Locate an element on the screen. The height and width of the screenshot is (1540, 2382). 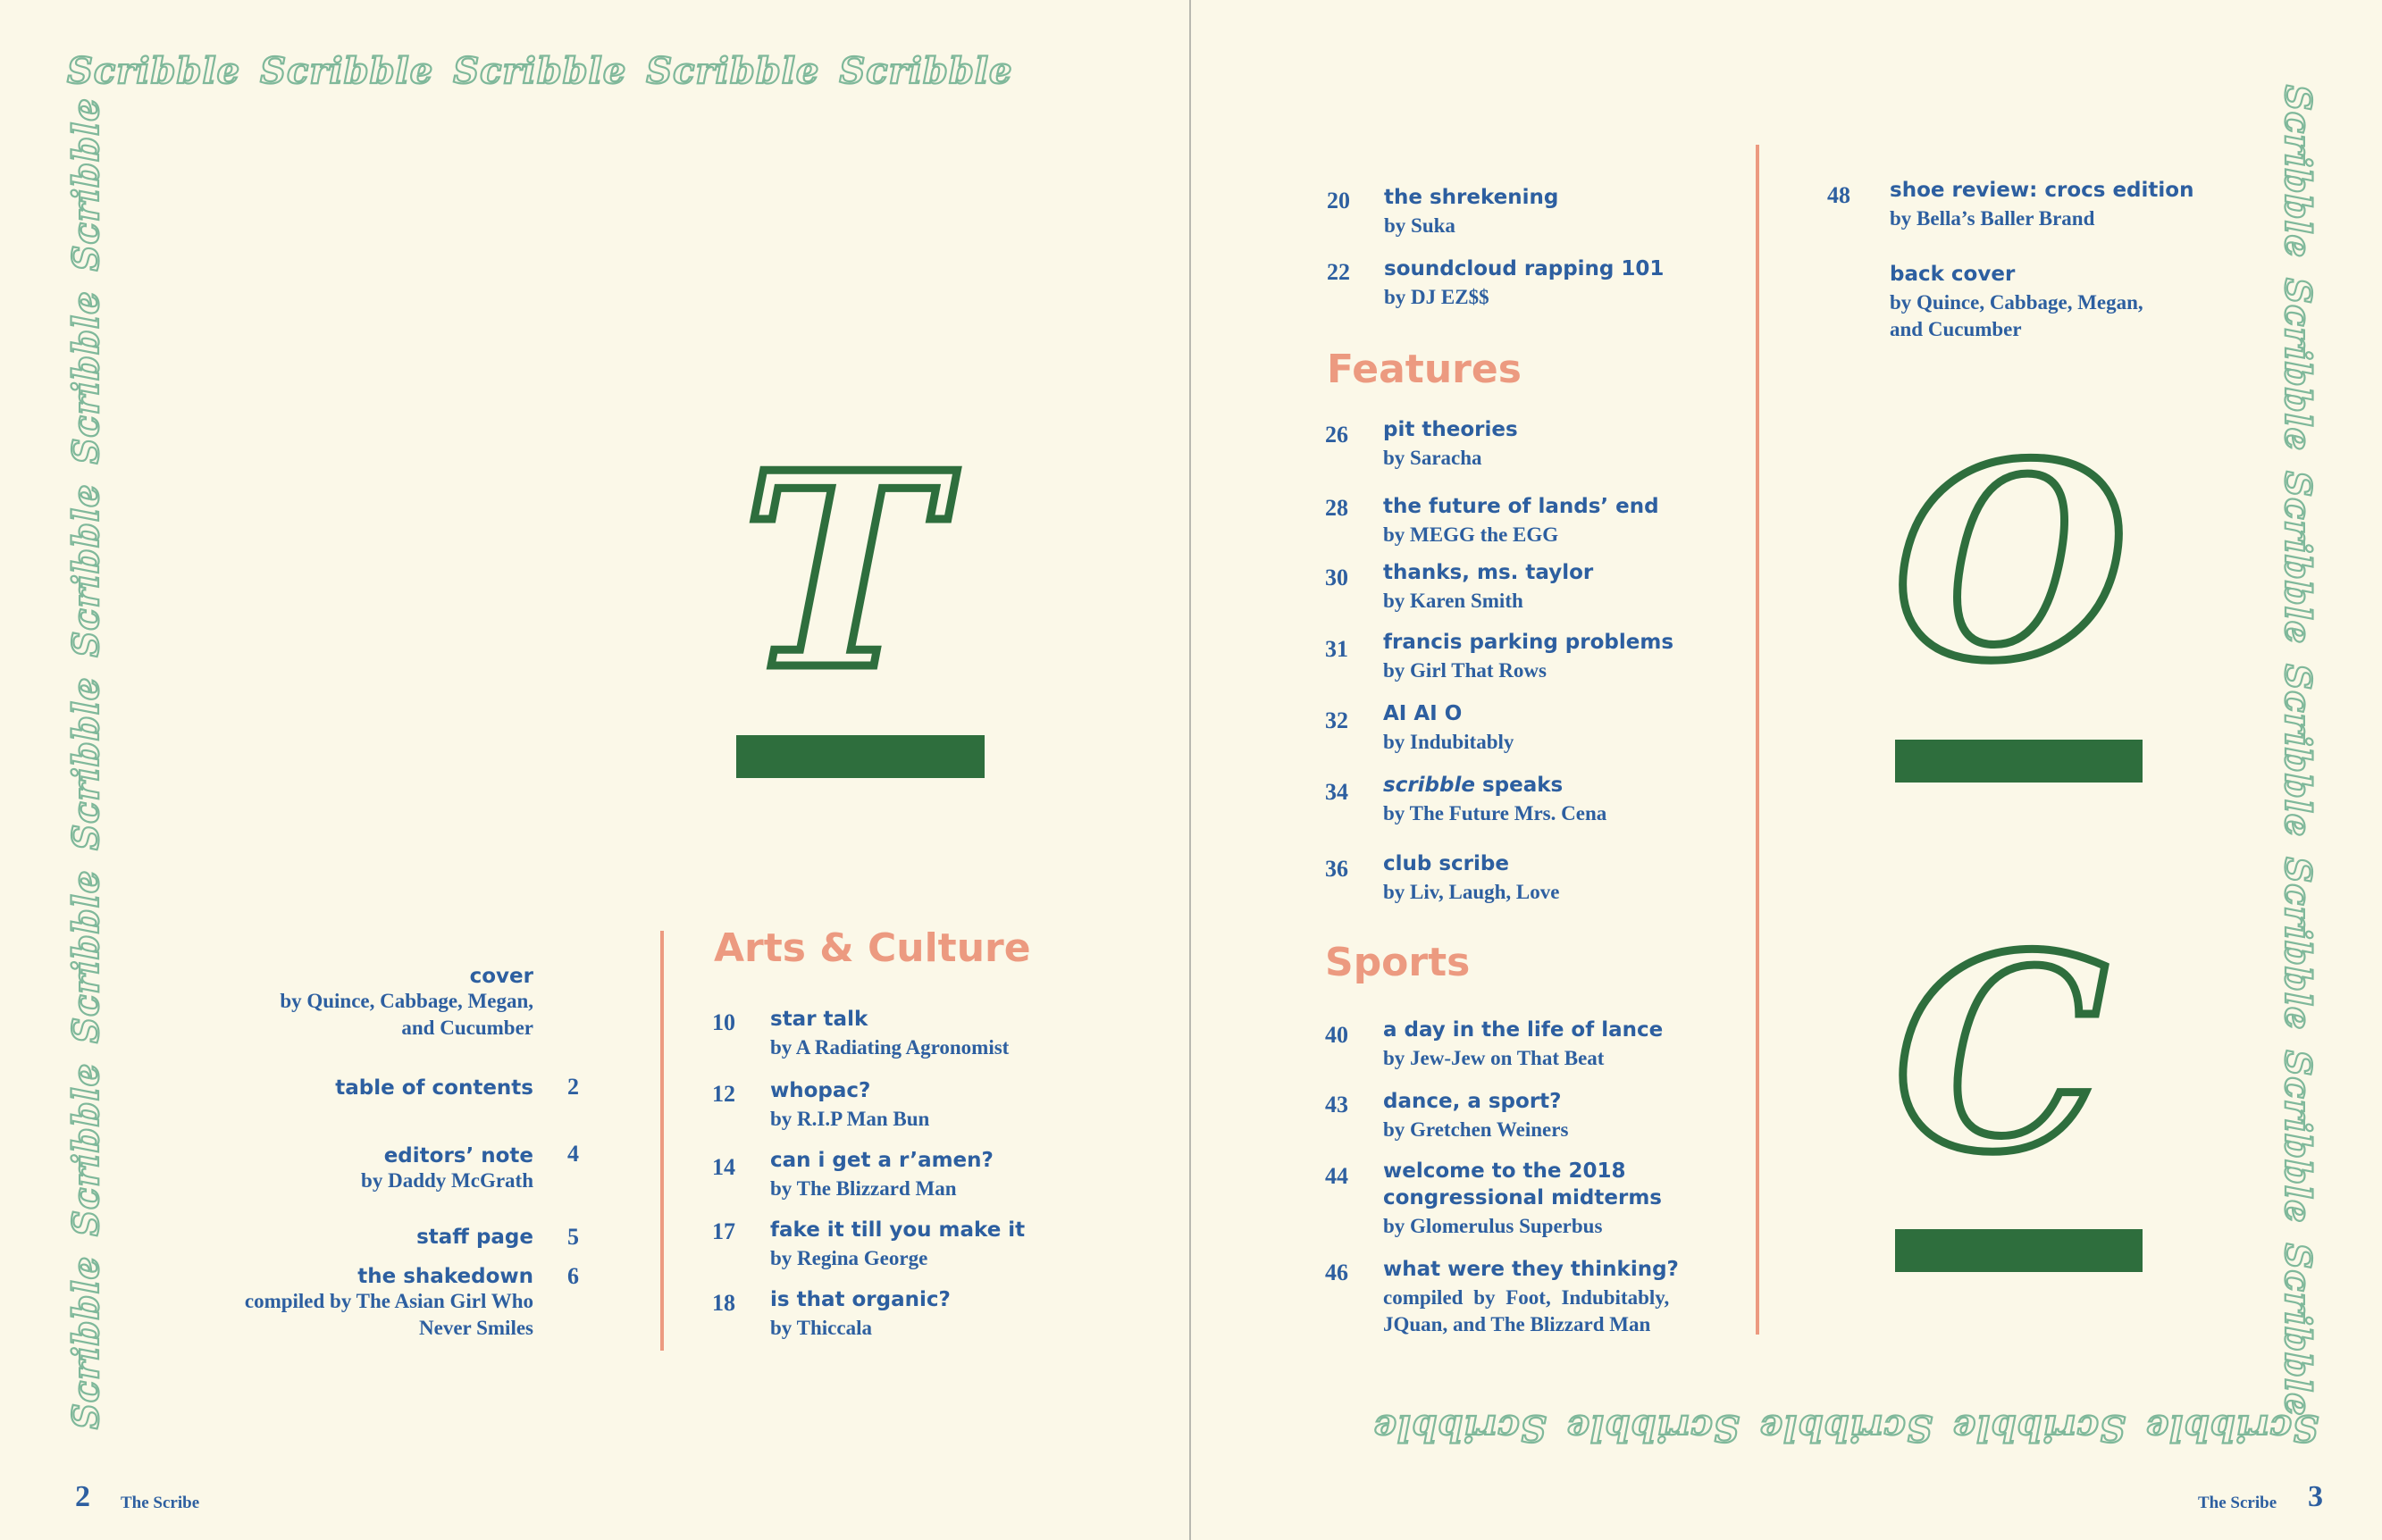
entry-author: by MEGG the EGG is located at coordinates (1471, 535).